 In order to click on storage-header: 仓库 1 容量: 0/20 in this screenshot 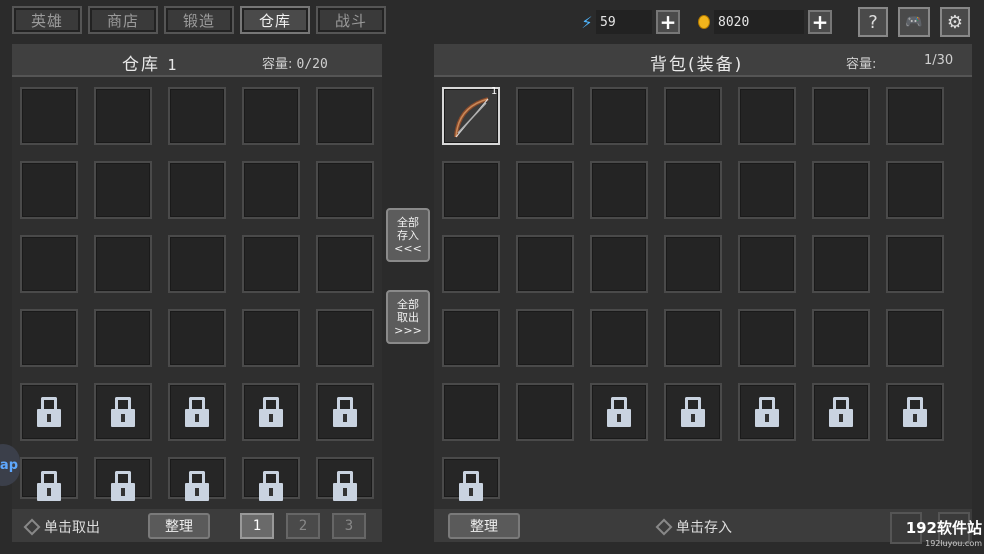, I will do `click(197, 60)`.